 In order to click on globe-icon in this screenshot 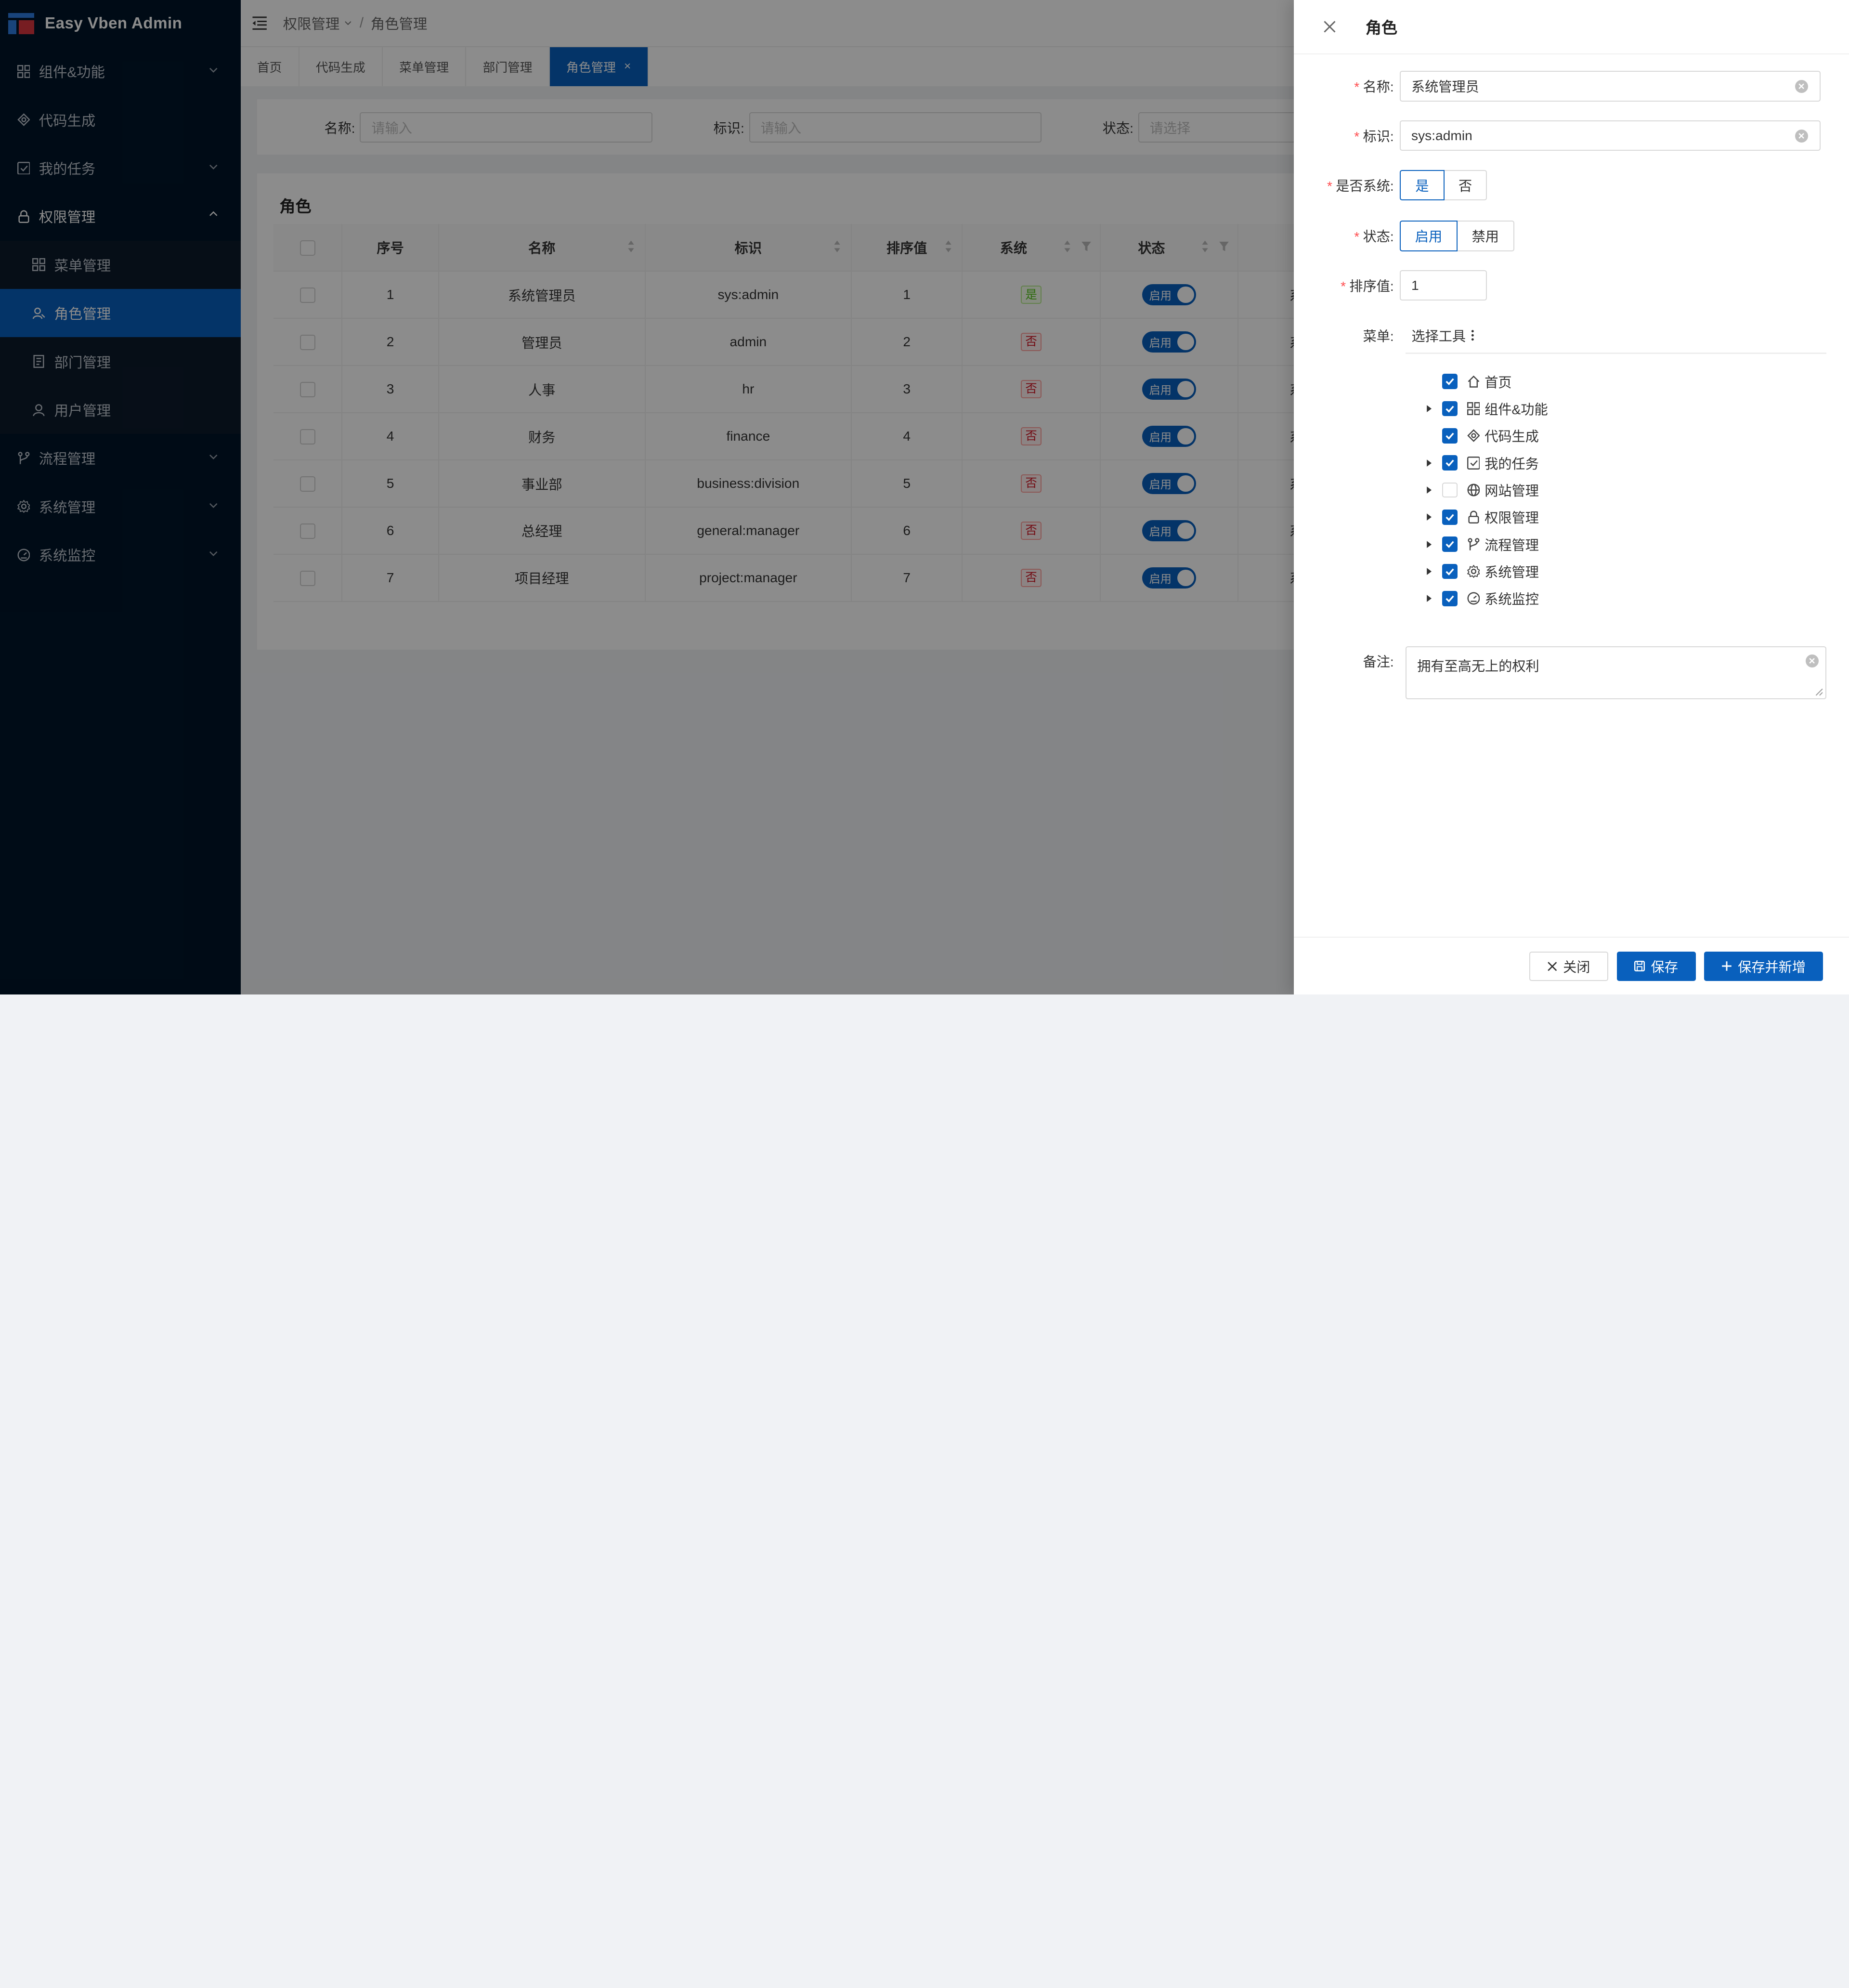, I will do `click(1473, 490)`.